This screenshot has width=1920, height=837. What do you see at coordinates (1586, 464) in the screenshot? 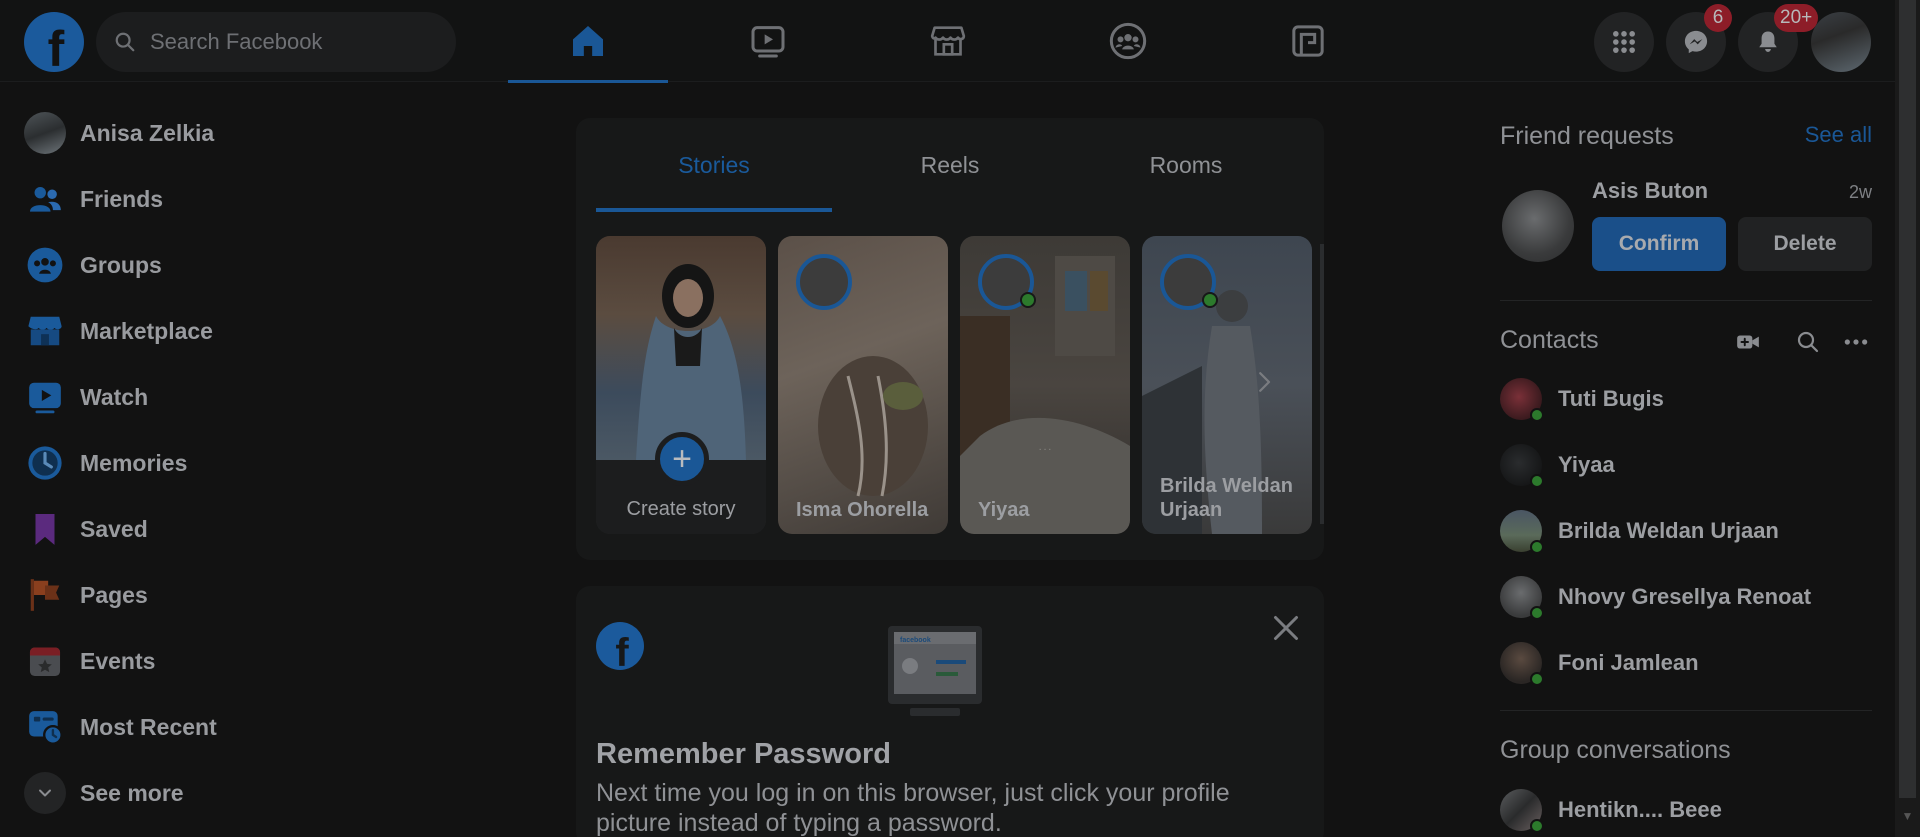
I see `contact-name: Yiyaa` at bounding box center [1586, 464].